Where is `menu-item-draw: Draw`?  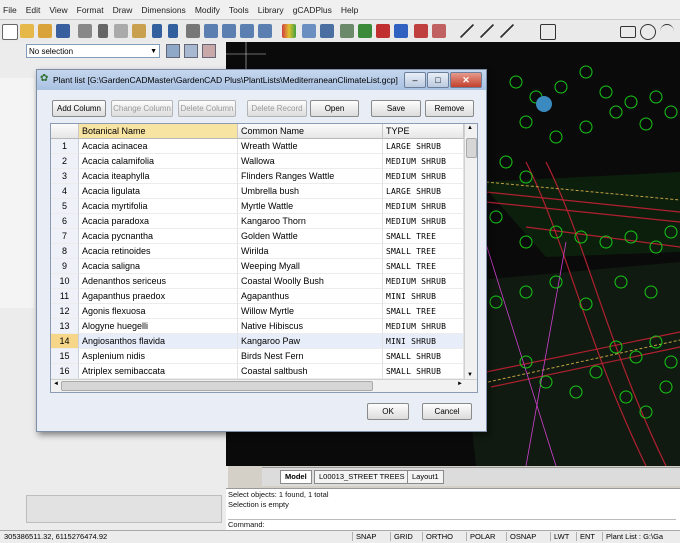
menu-item-draw: Draw is located at coordinates (123, 10).